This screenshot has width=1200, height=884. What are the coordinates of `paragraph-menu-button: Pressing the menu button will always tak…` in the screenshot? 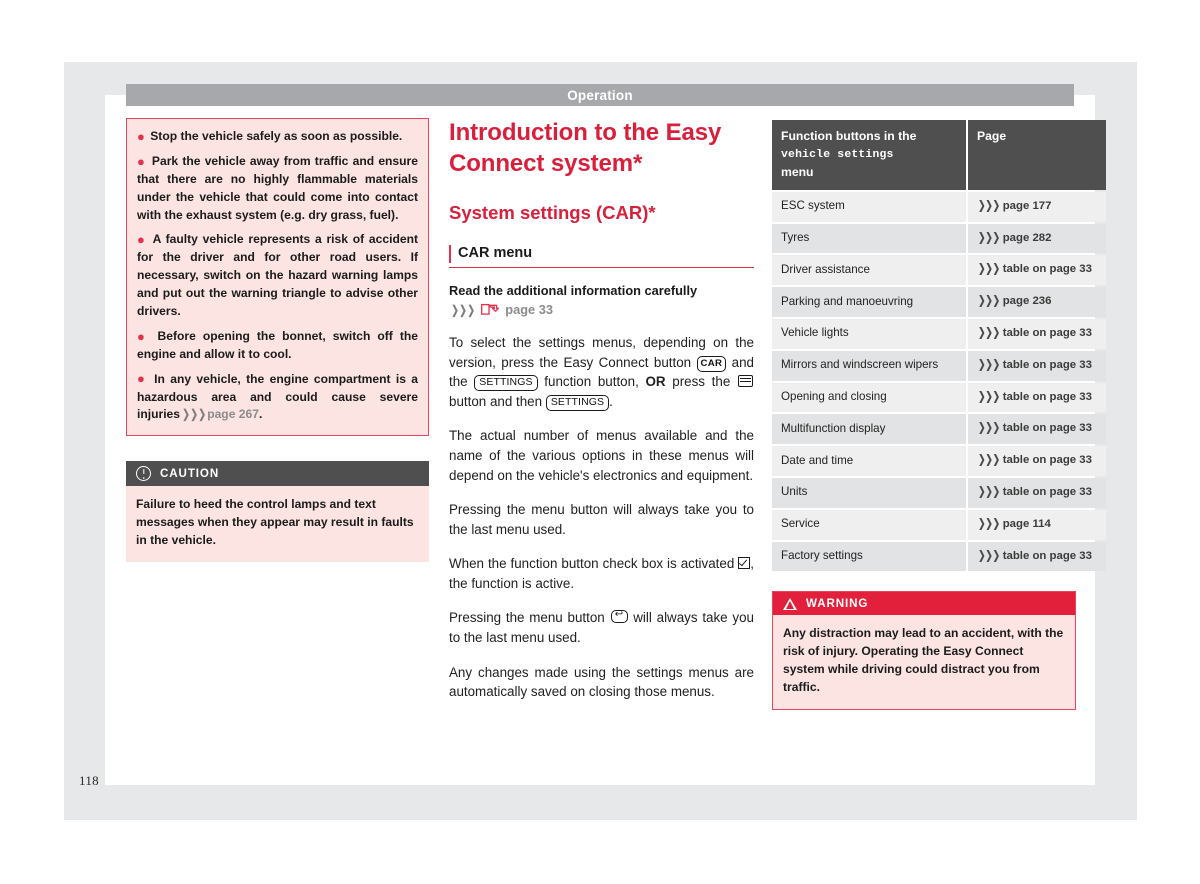 It's located at (601, 519).